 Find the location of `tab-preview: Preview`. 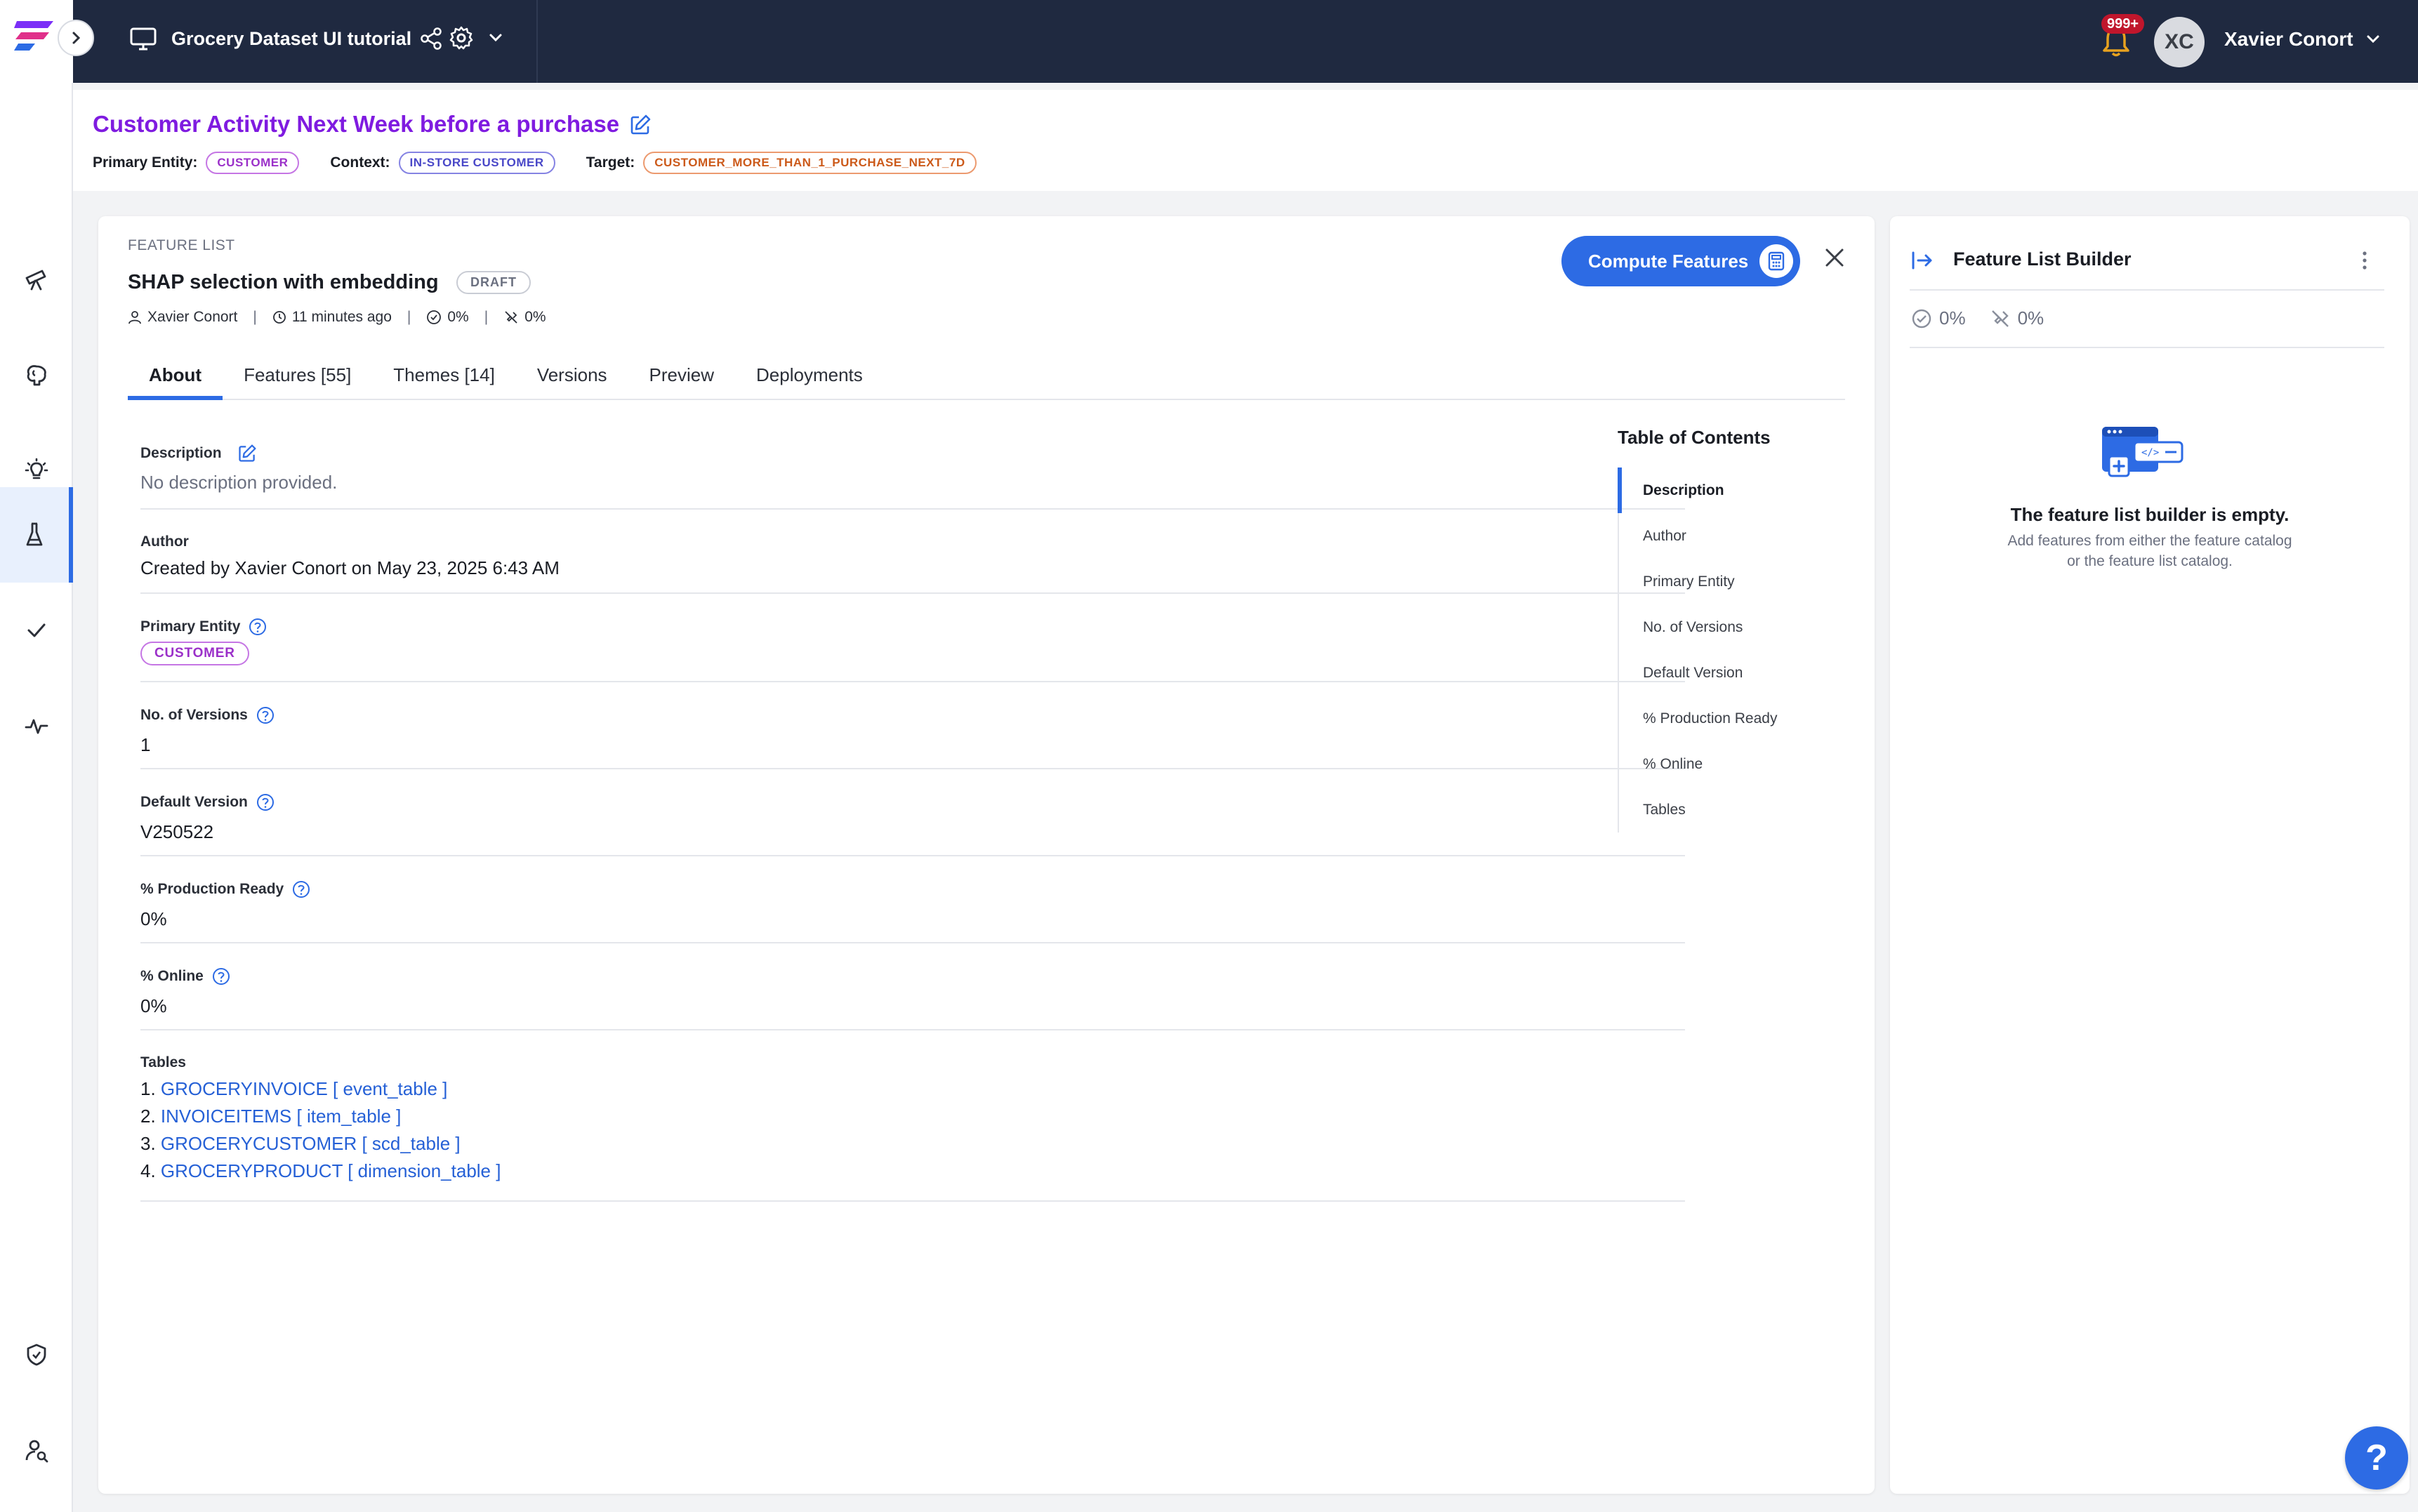

tab-preview: Preview is located at coordinates (681, 377).